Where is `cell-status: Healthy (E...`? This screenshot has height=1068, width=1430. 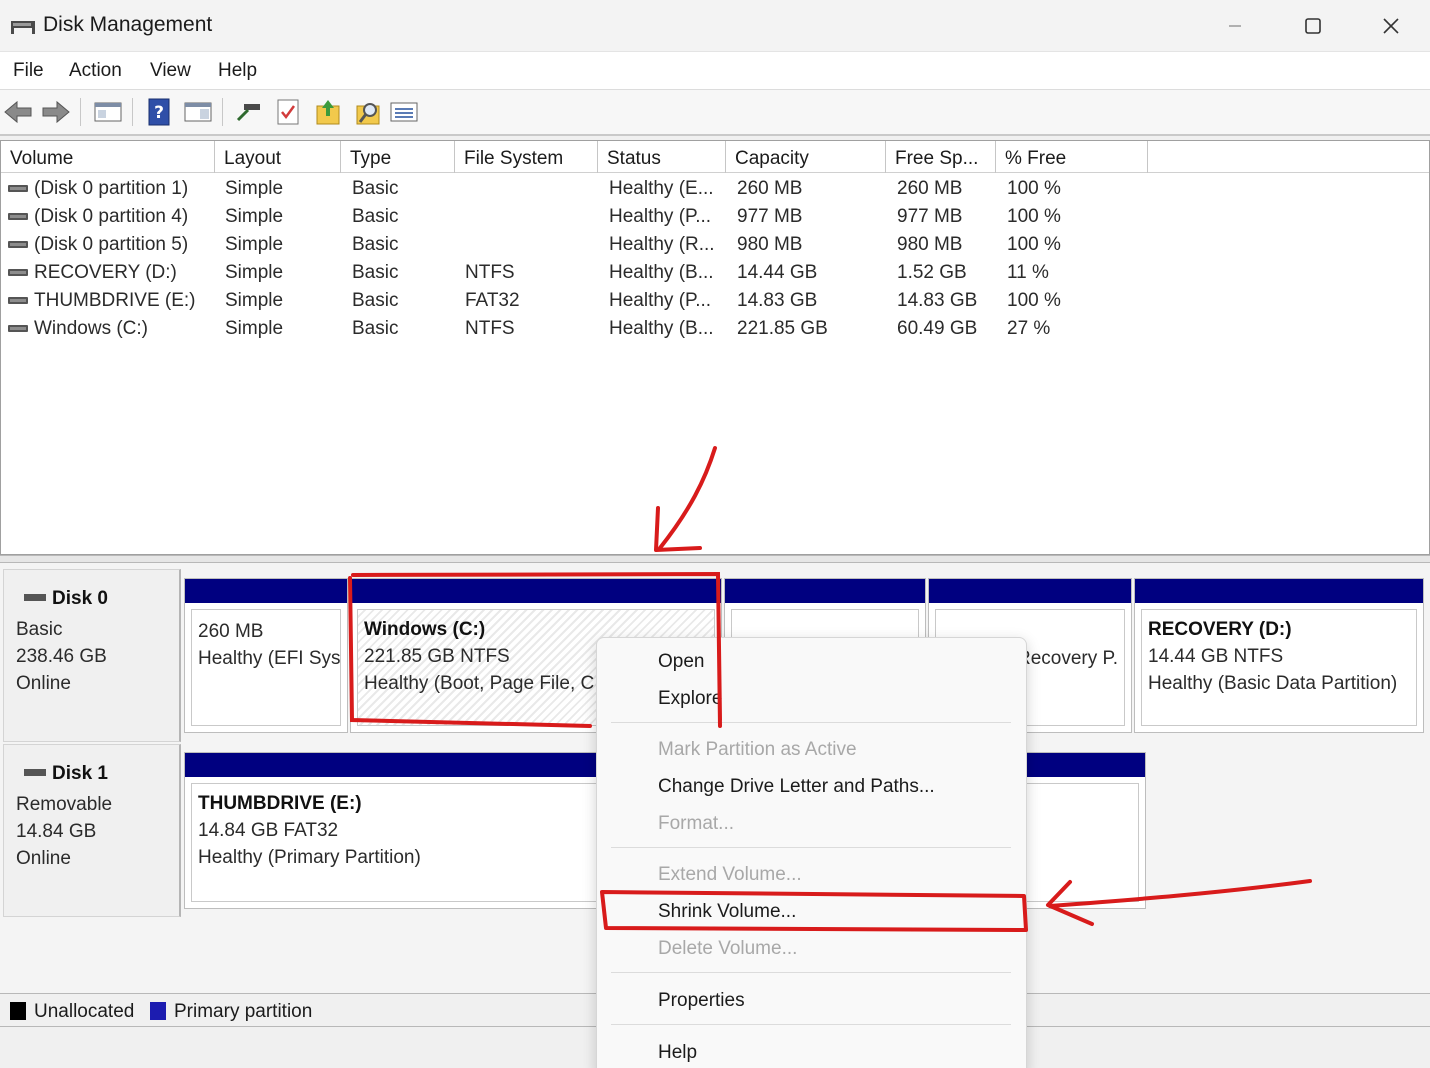 cell-status: Healthy (E... is located at coordinates (661, 188).